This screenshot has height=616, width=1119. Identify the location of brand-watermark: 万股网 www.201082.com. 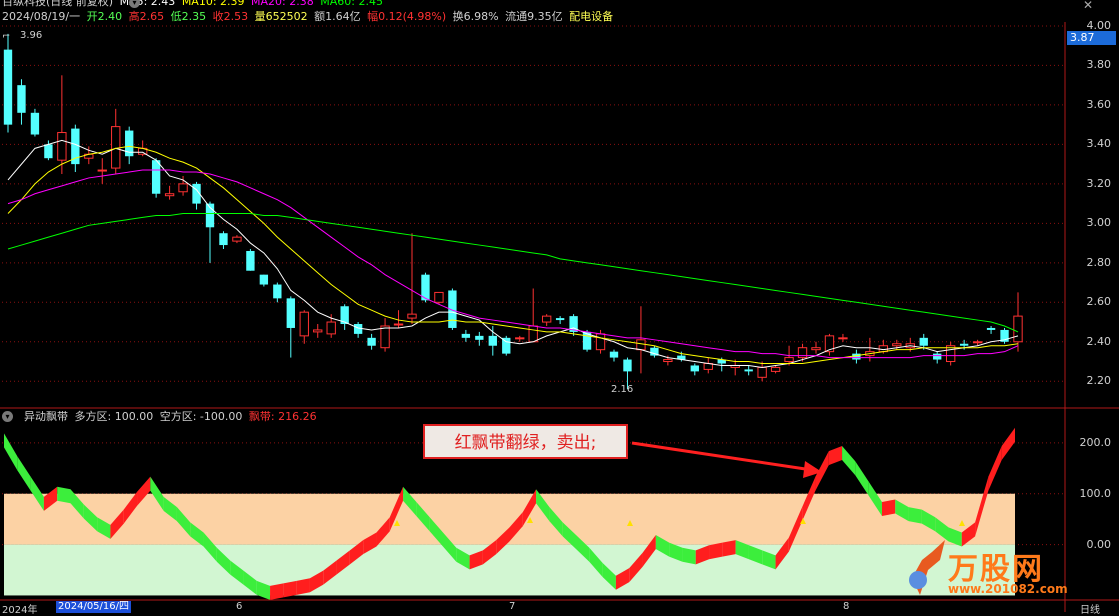
(1000, 570).